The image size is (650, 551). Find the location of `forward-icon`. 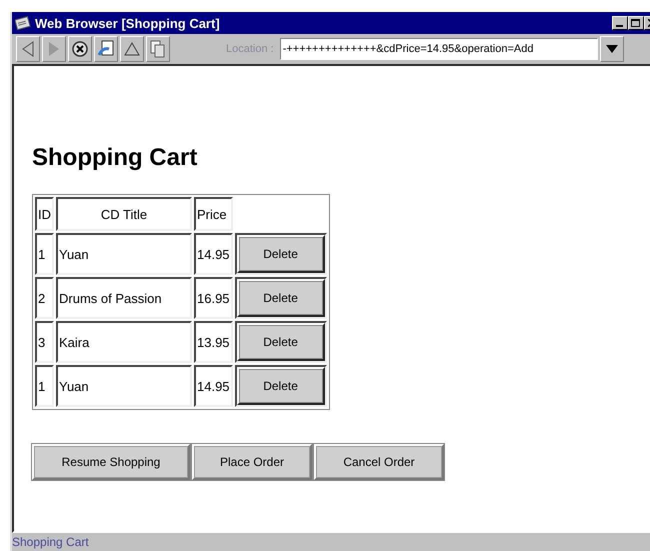

forward-icon is located at coordinates (54, 49).